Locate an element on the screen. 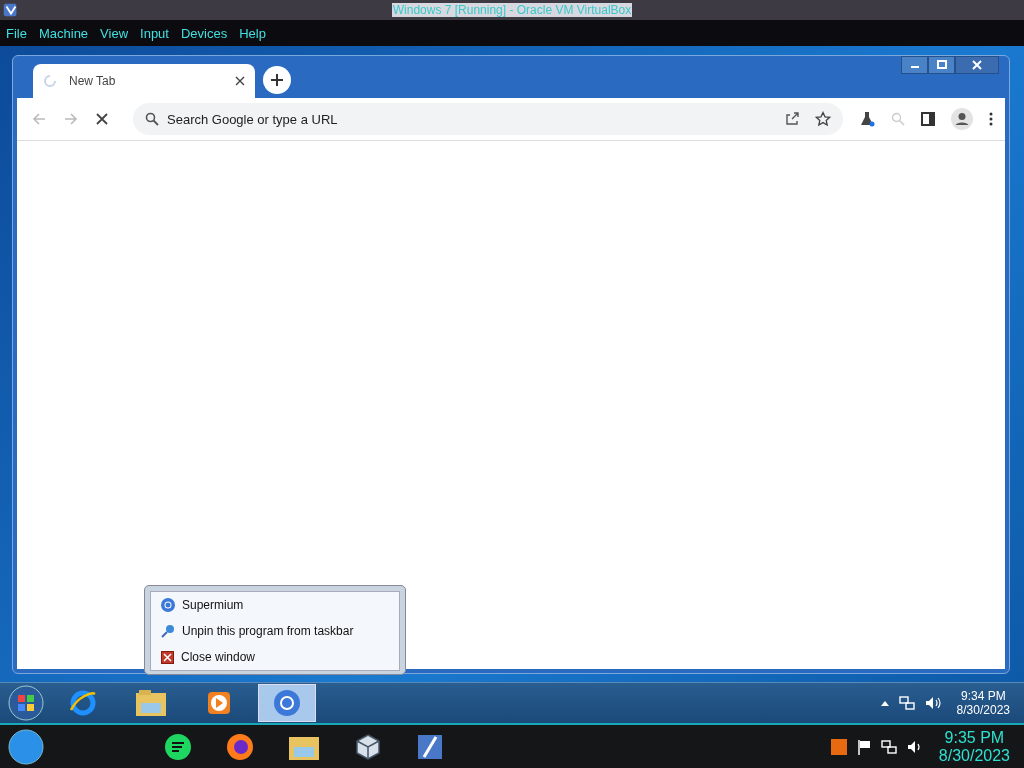 Image resolution: width=1024 pixels, height=768 pixels. clock: 9:35 PM 8/30/2023 is located at coordinates (974, 746).